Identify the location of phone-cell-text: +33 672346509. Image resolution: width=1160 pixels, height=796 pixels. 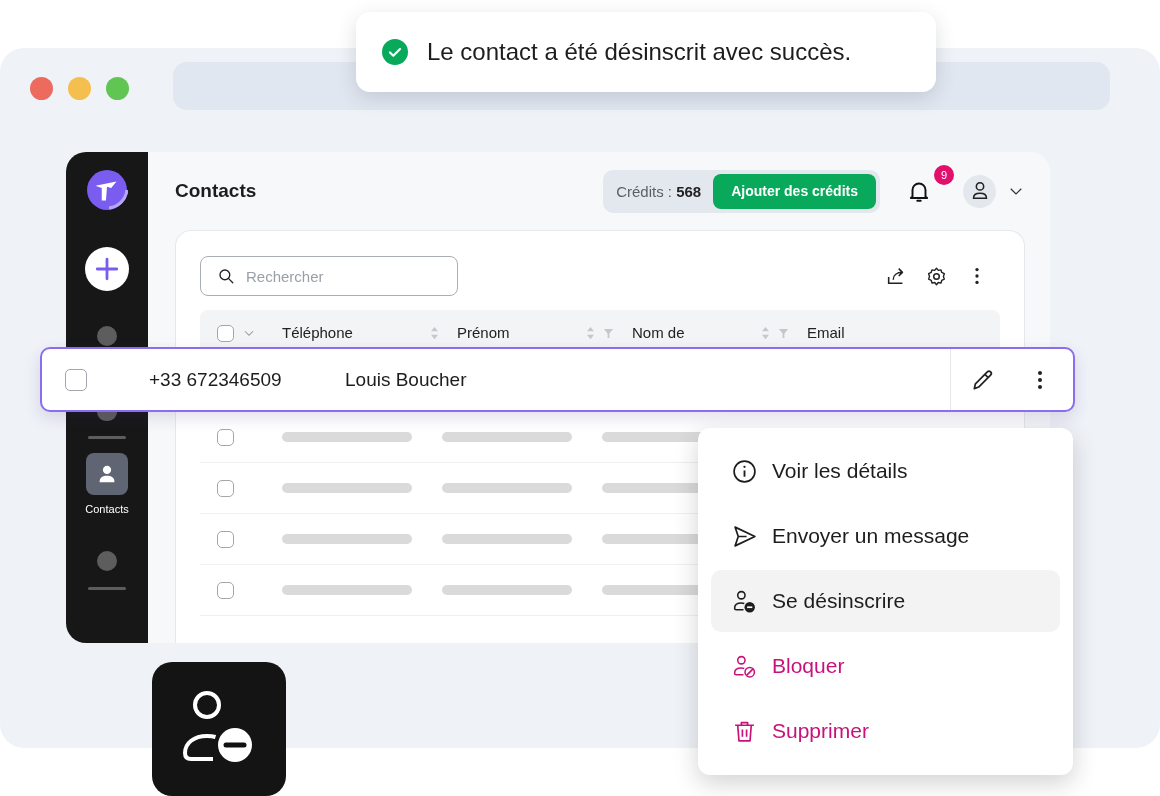
(216, 379).